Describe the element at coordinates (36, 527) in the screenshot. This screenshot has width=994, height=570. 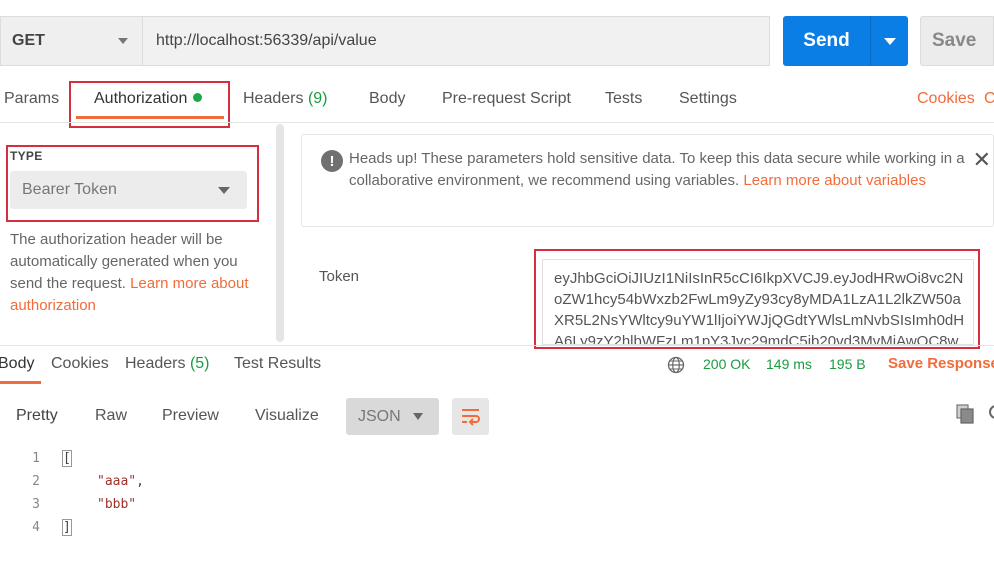
I see `line-number: 4` at that location.